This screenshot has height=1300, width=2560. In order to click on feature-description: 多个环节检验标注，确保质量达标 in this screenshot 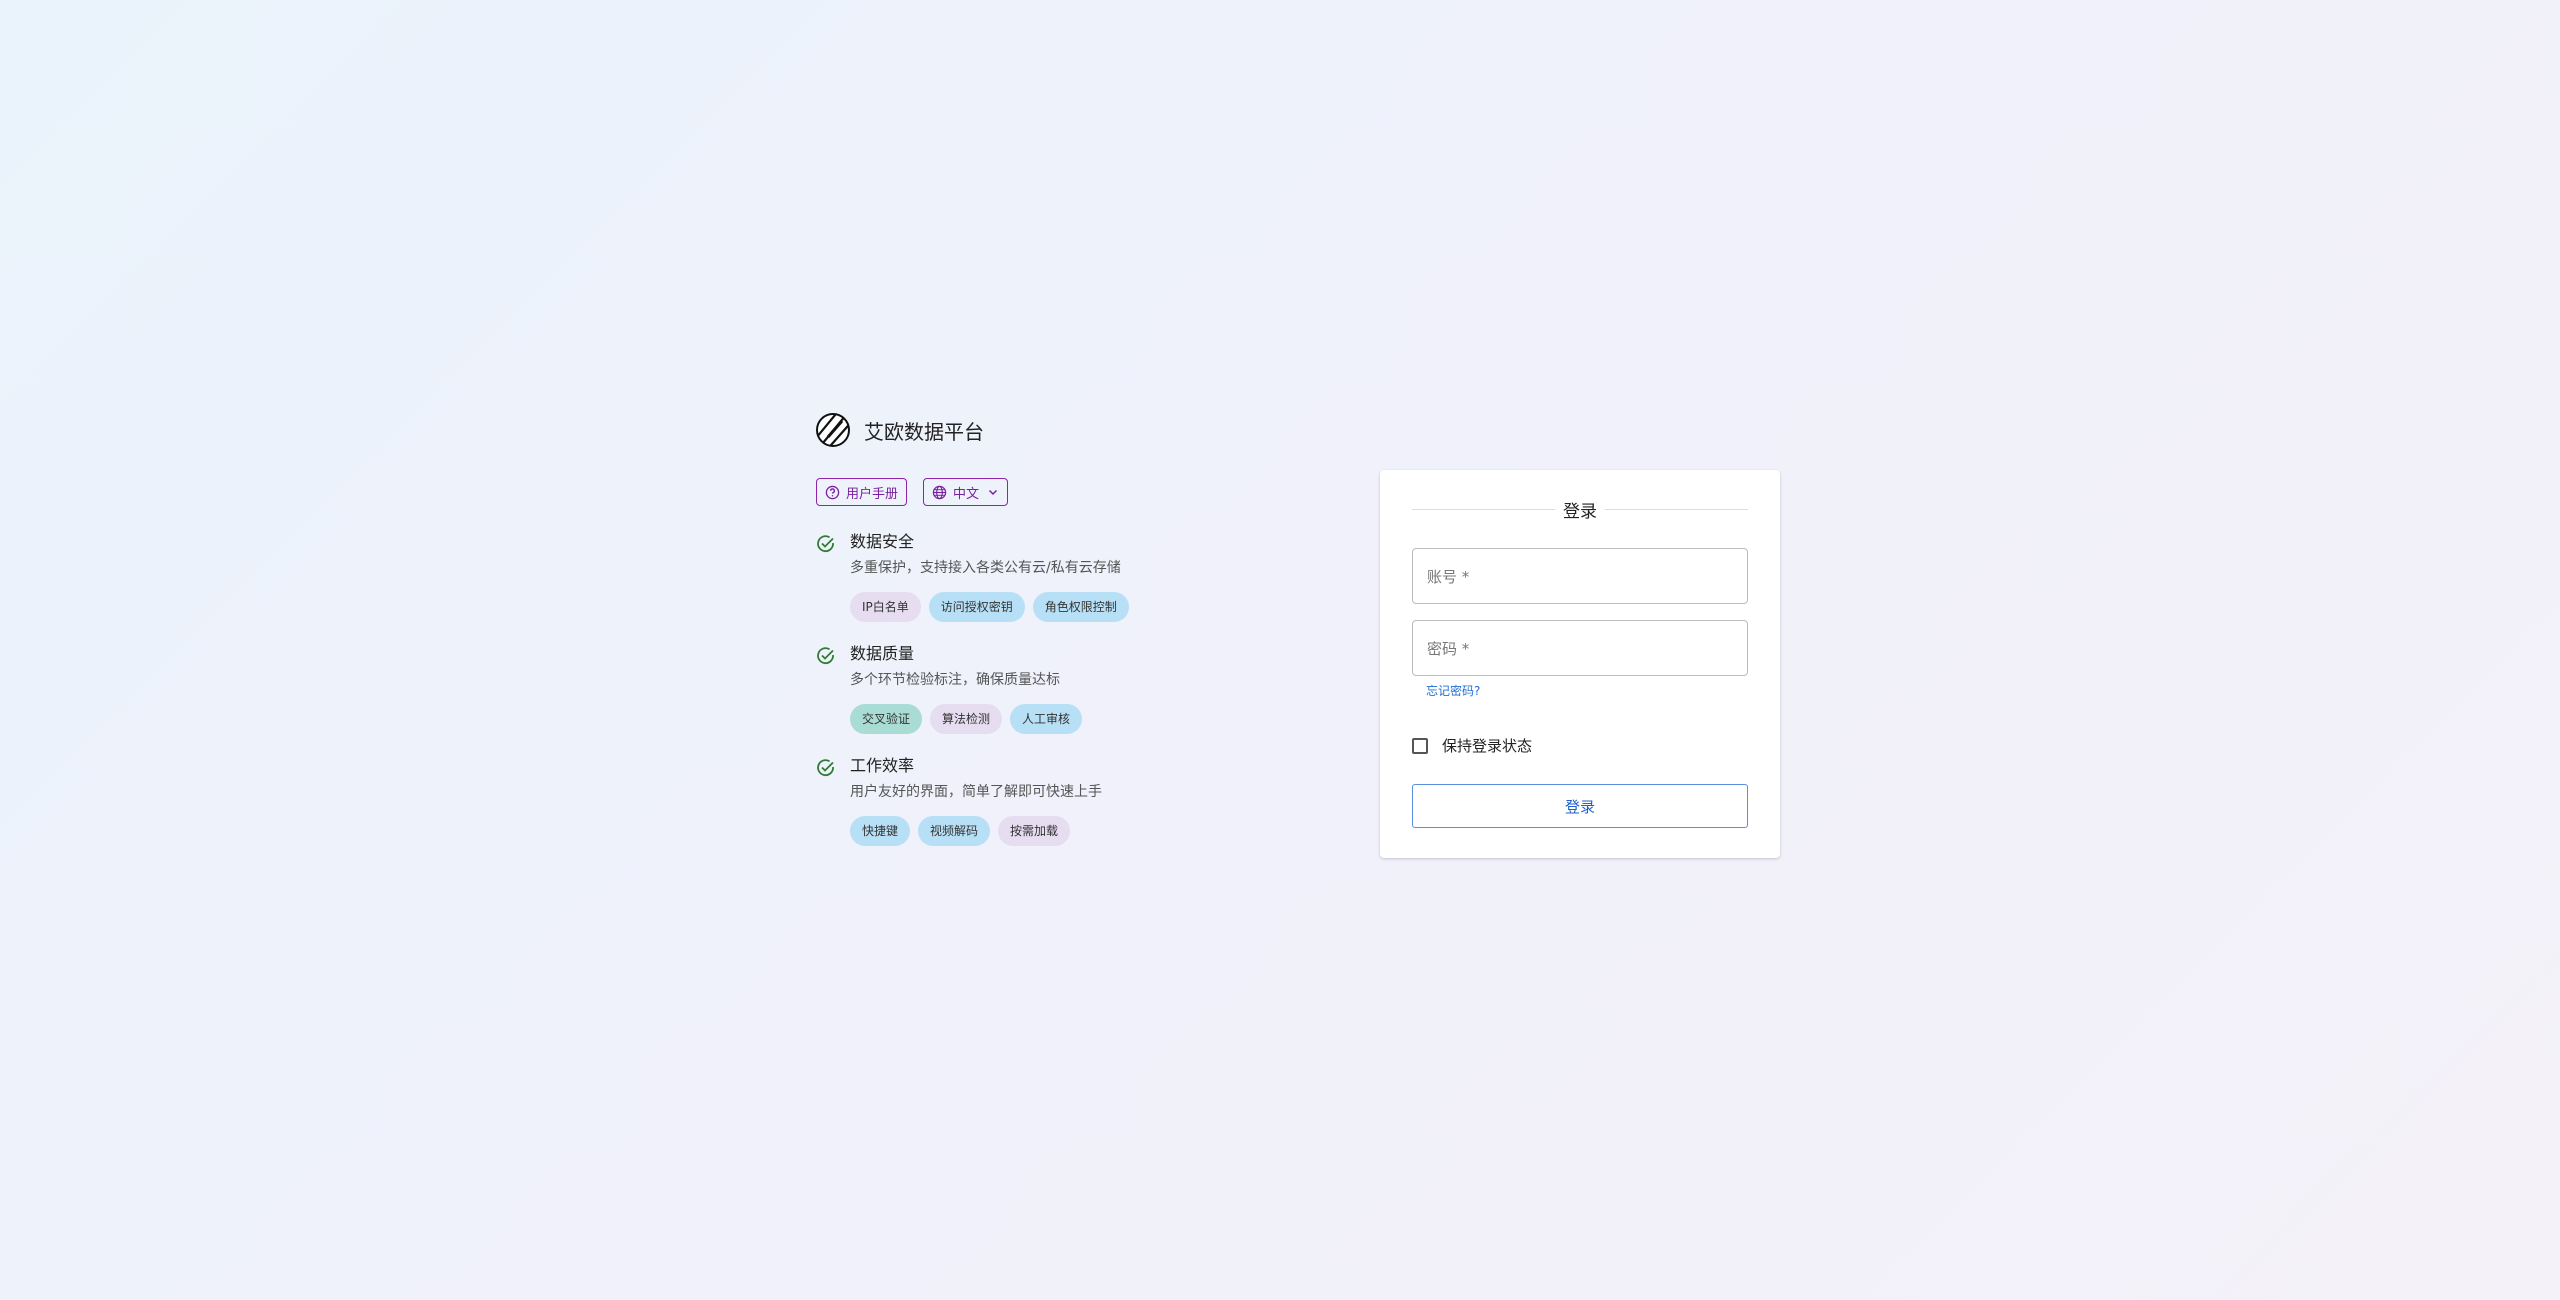, I will do `click(955, 680)`.